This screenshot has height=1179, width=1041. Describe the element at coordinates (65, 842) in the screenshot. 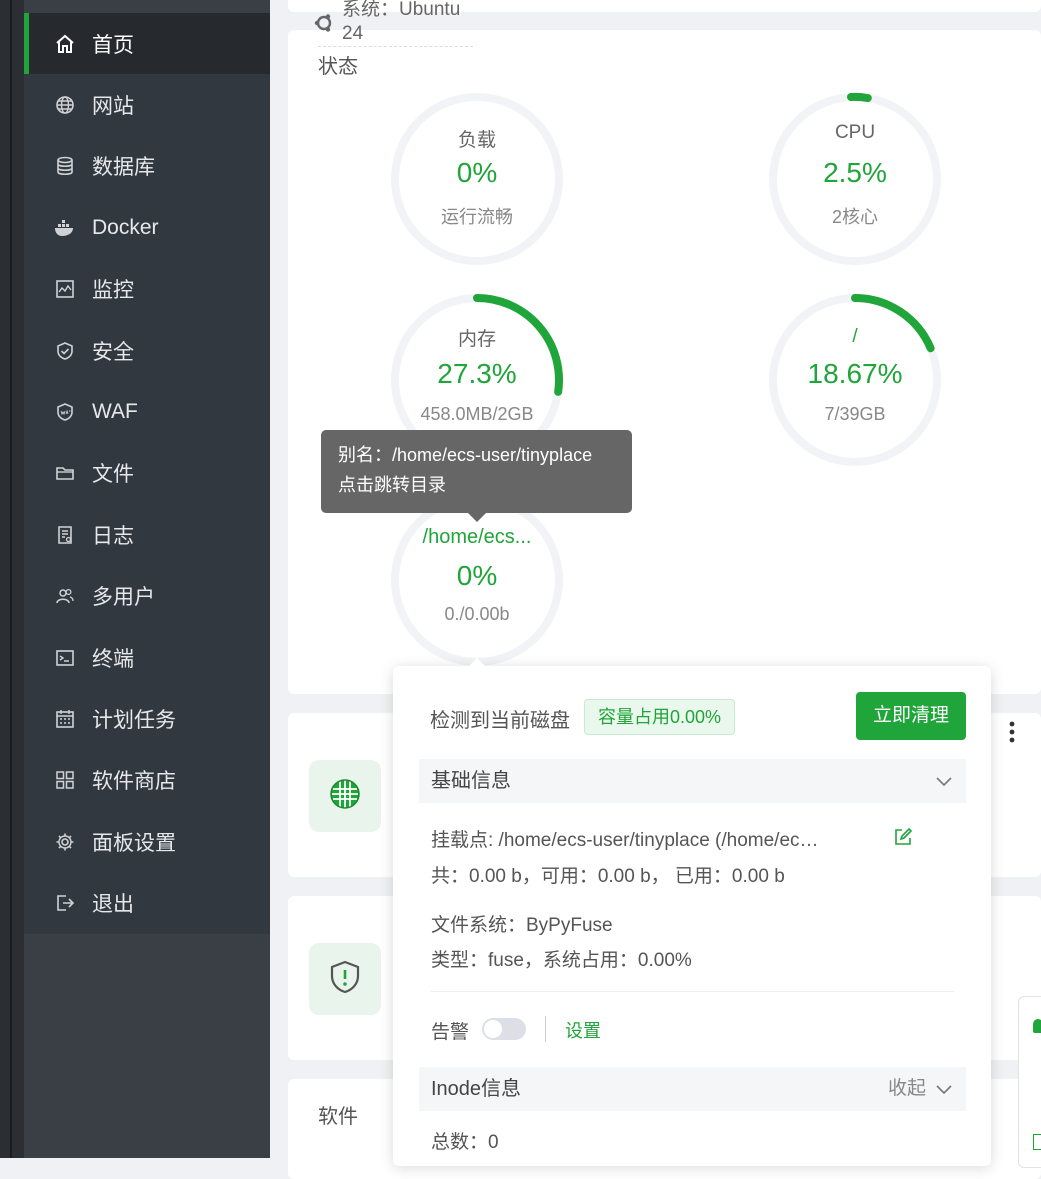

I see `gear-icon` at that location.